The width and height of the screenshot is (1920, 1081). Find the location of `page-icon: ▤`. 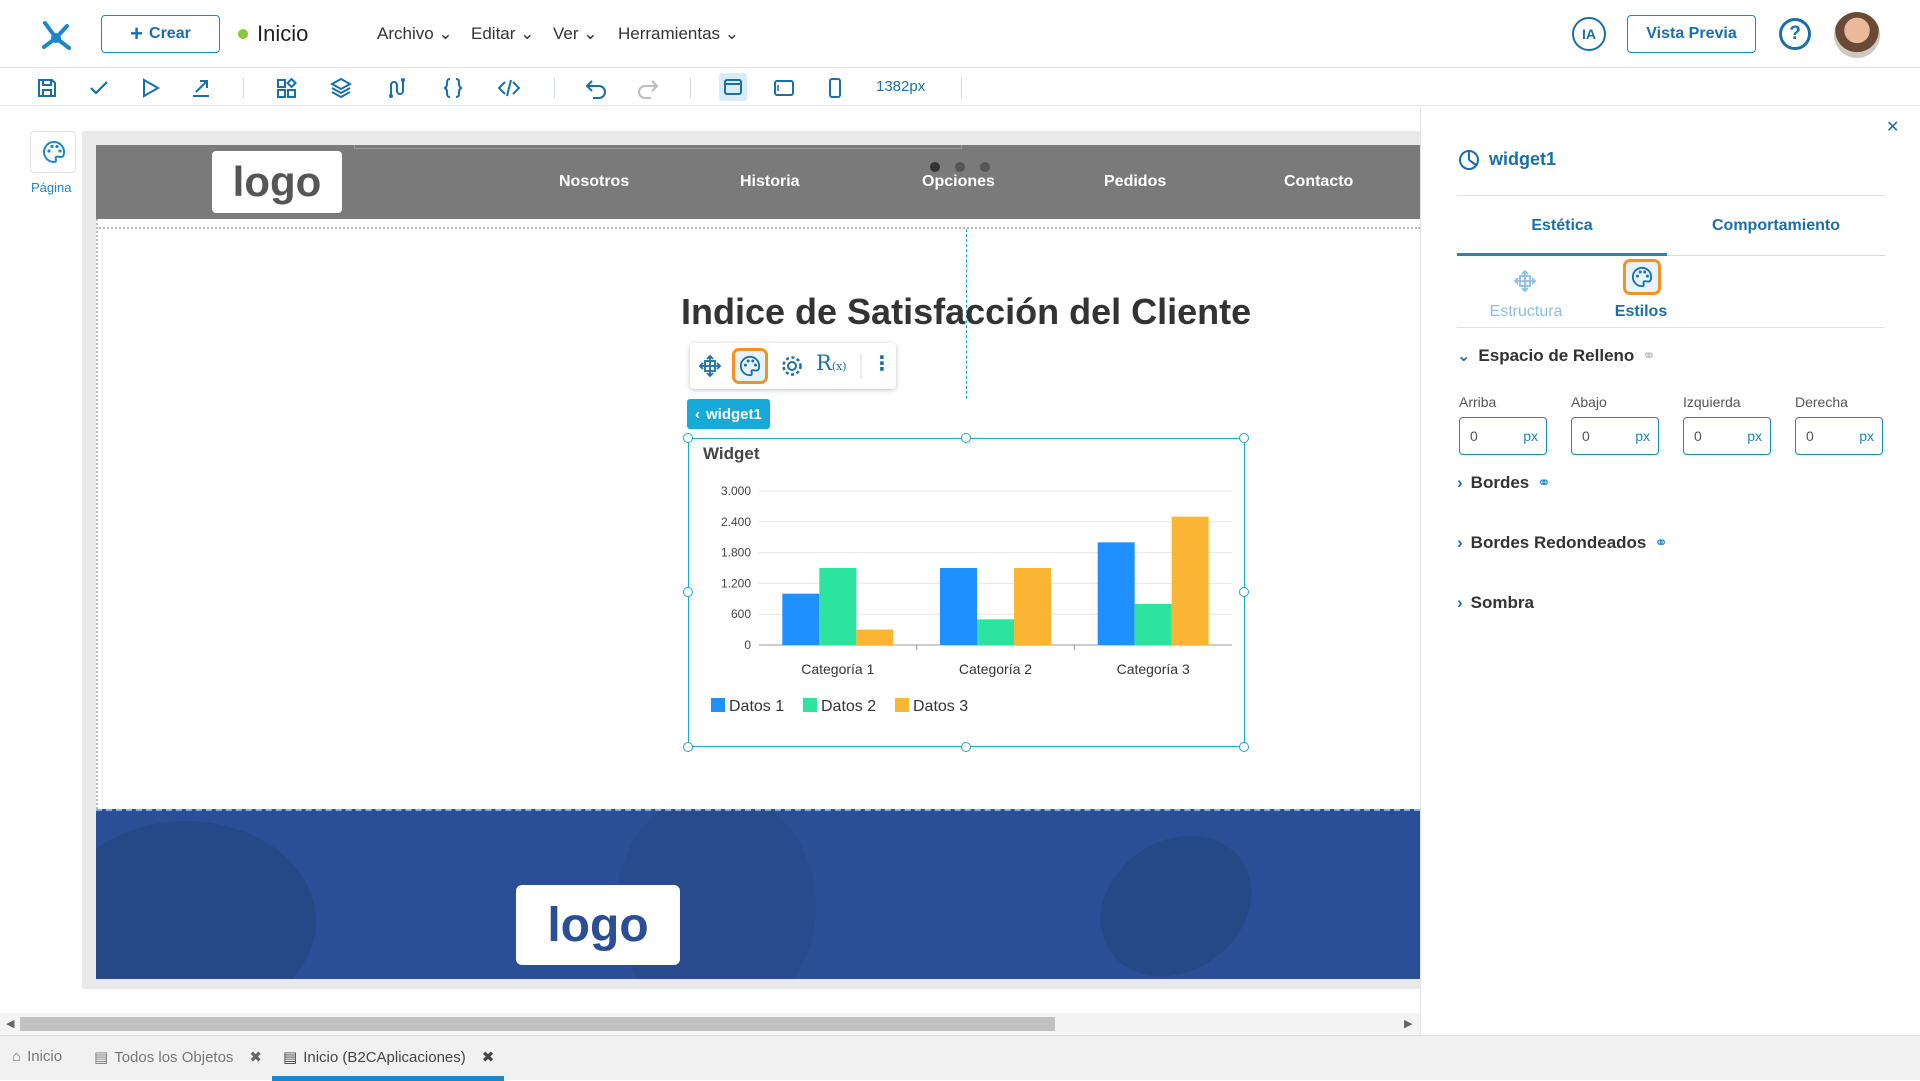

page-icon: ▤ is located at coordinates (290, 1057).